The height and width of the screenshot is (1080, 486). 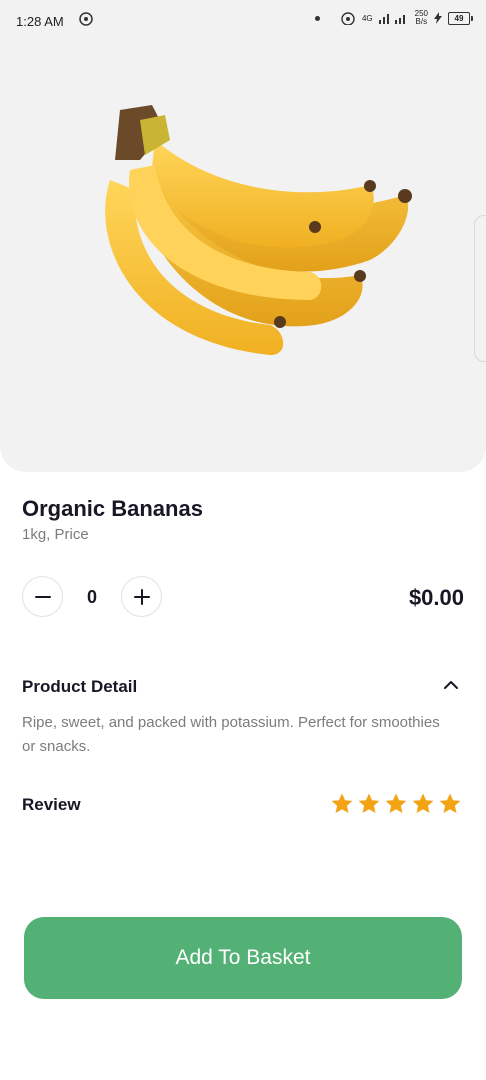 I want to click on status-bar: 1:28 AM 4G 250 B/s 49, so click(x=243, y=21).